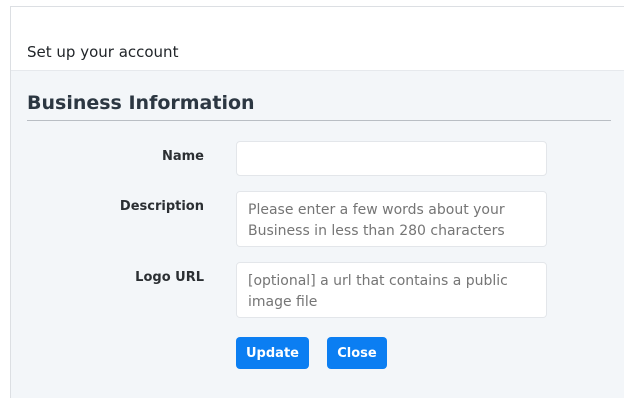 Image resolution: width=624 pixels, height=398 pixels. Describe the element at coordinates (182, 156) in the screenshot. I see `name-label: Name` at that location.